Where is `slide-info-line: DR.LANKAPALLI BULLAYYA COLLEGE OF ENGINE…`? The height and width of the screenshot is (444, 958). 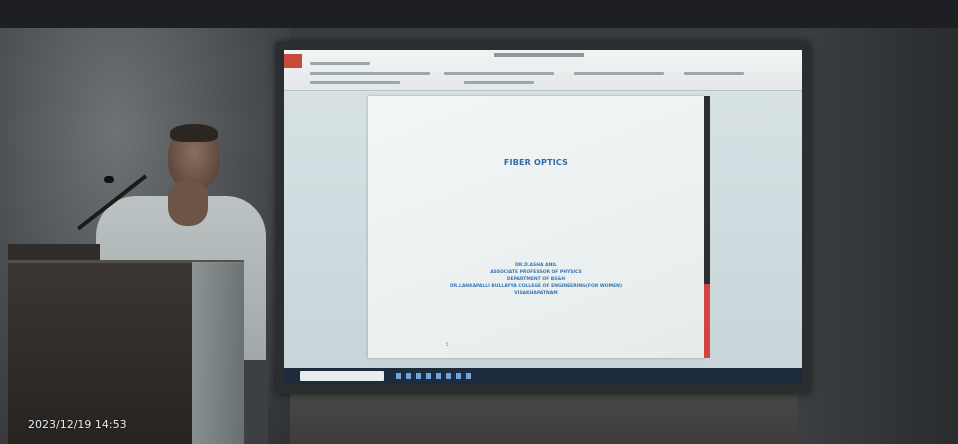 slide-info-line: DR.LANKAPALLI BULLAYYA COLLEGE OF ENGINE… is located at coordinates (536, 286).